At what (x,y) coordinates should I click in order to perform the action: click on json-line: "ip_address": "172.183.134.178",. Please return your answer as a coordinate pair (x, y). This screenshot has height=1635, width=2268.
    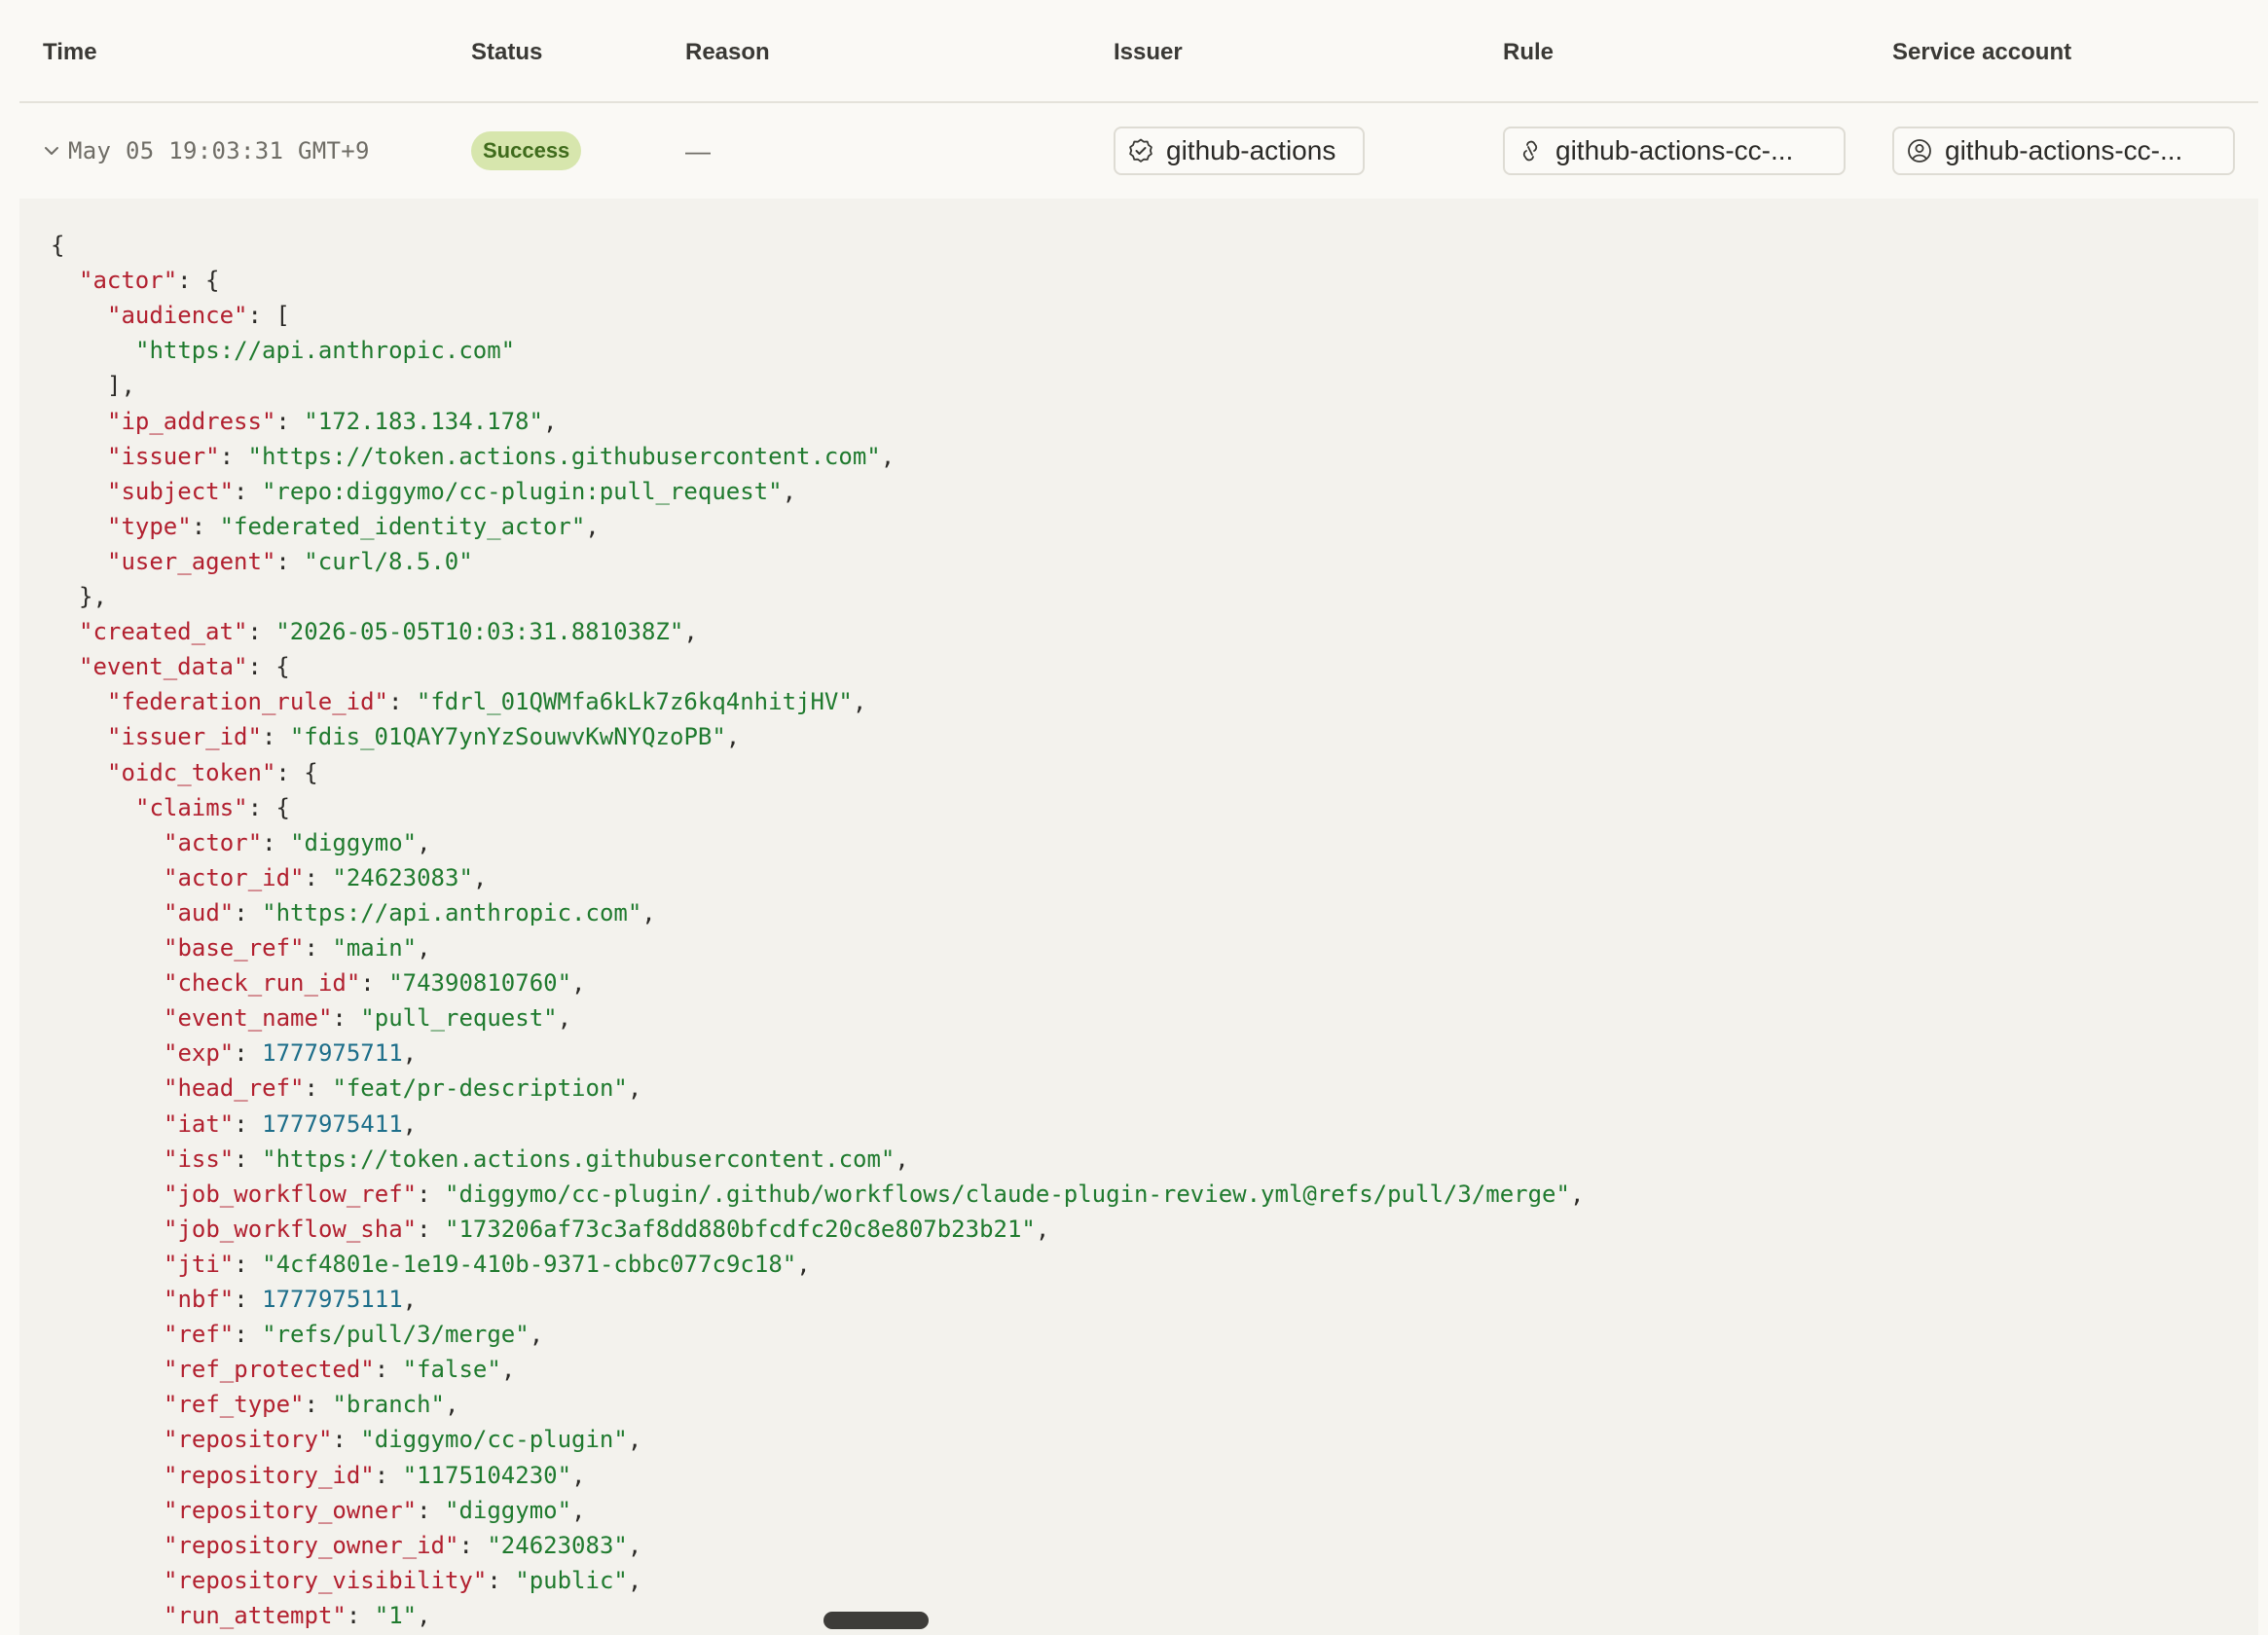
    Looking at the image, I should click on (332, 421).